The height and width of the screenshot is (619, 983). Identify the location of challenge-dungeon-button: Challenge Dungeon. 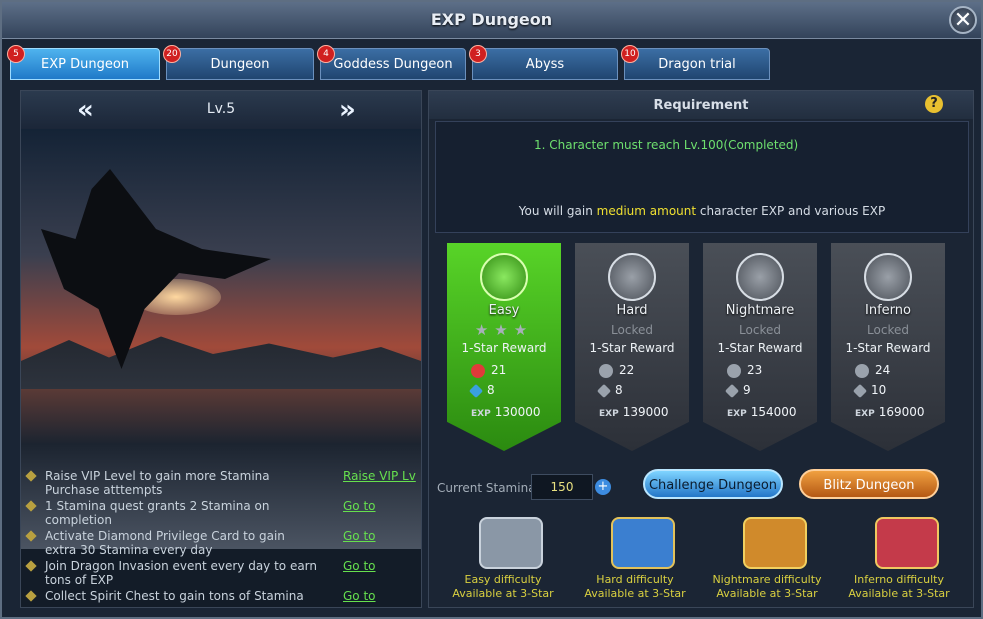
(713, 484).